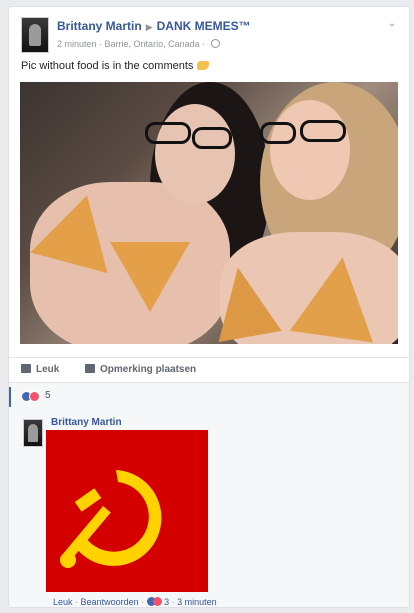  What do you see at coordinates (33, 433) in the screenshot?
I see `commenter-avatar` at bounding box center [33, 433].